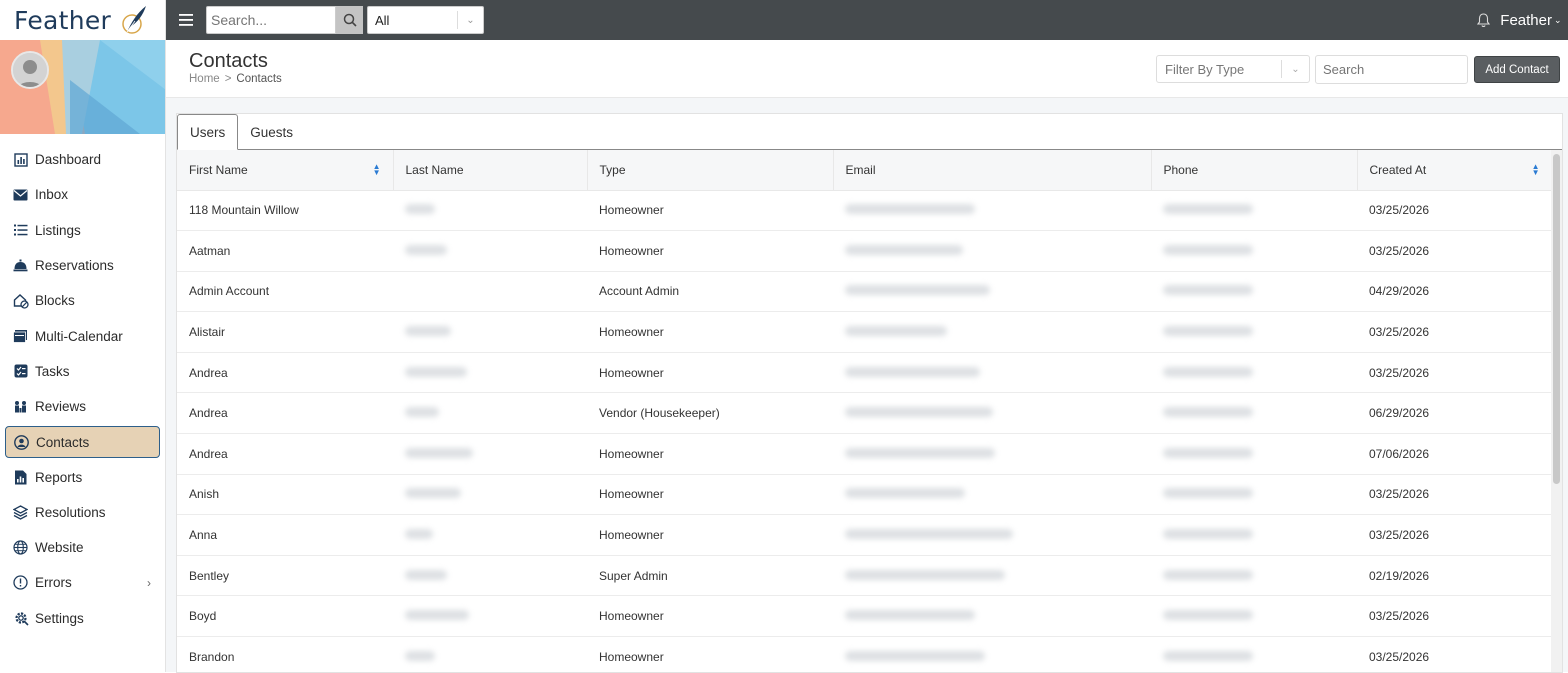 The width and height of the screenshot is (1568, 673). What do you see at coordinates (1517, 69) in the screenshot?
I see `add-contact-button: Add Contact` at bounding box center [1517, 69].